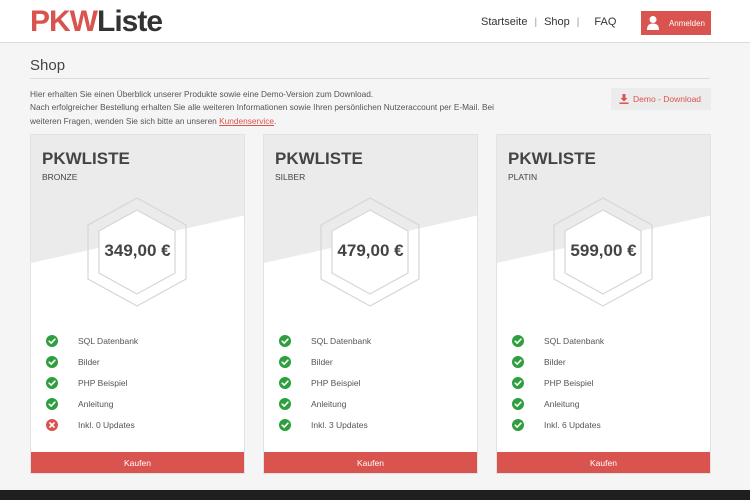  What do you see at coordinates (52, 424) in the screenshot?
I see `cross-icon` at bounding box center [52, 424].